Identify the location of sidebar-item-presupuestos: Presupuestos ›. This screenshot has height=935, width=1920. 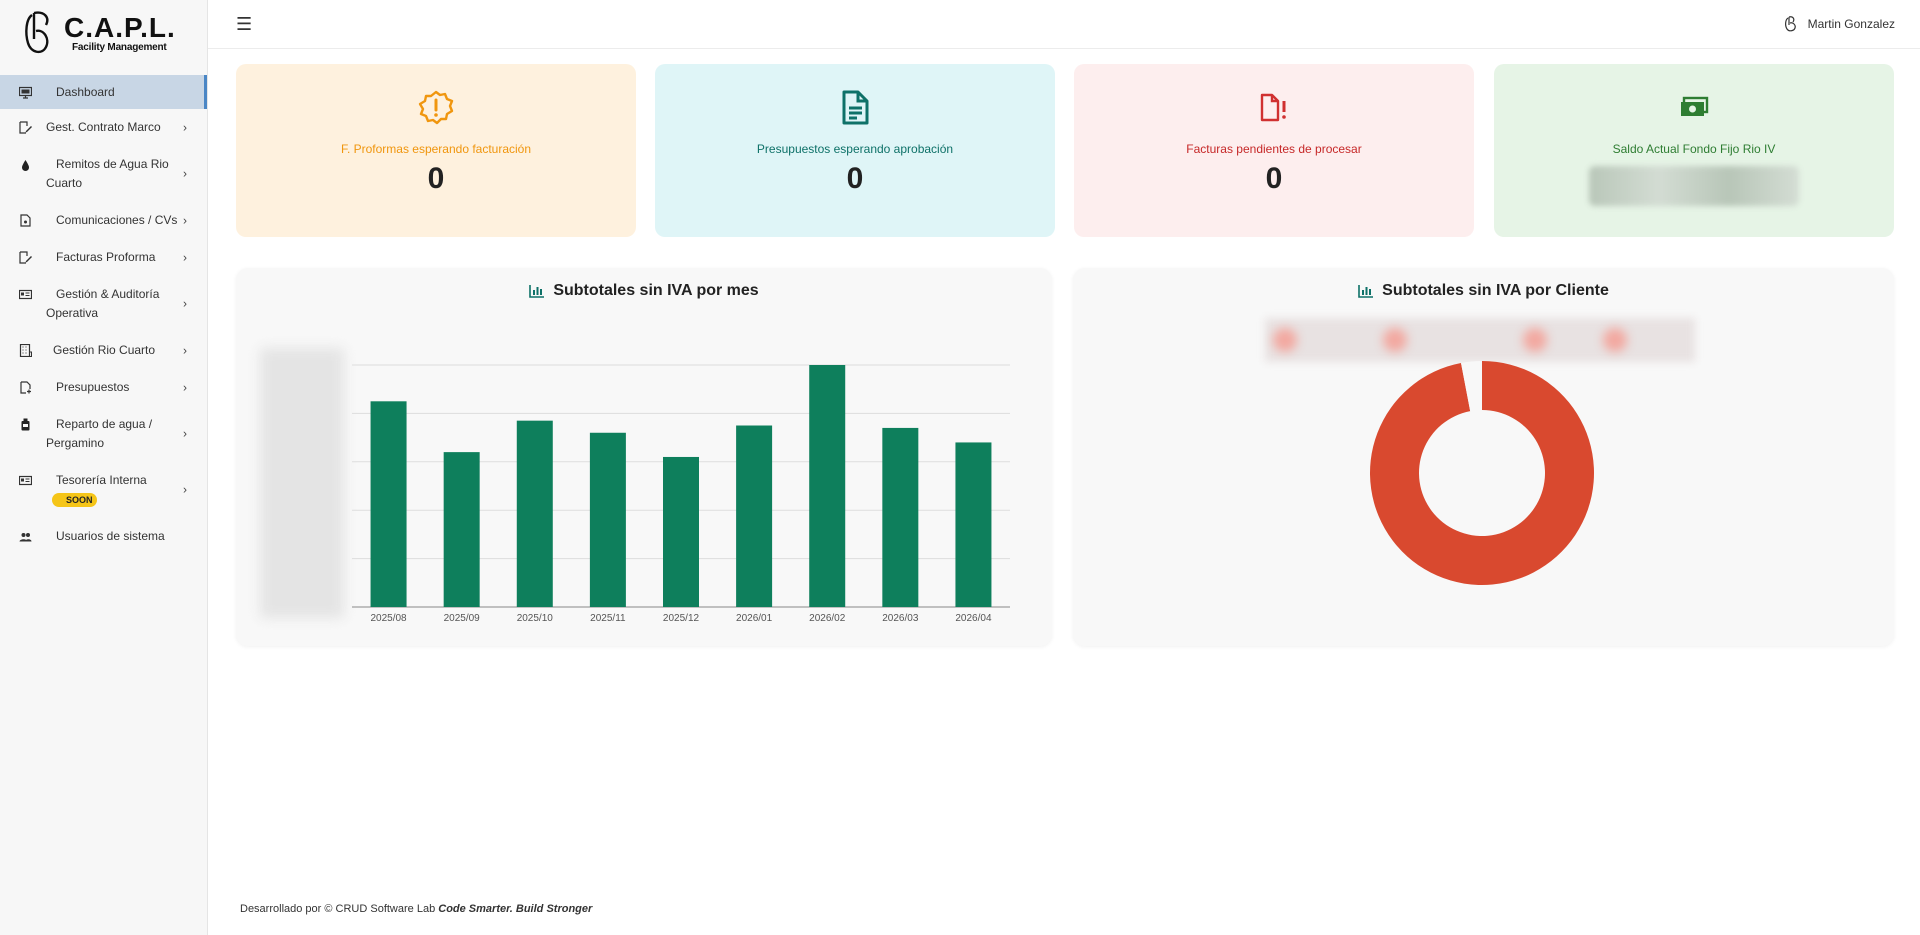
(103, 387).